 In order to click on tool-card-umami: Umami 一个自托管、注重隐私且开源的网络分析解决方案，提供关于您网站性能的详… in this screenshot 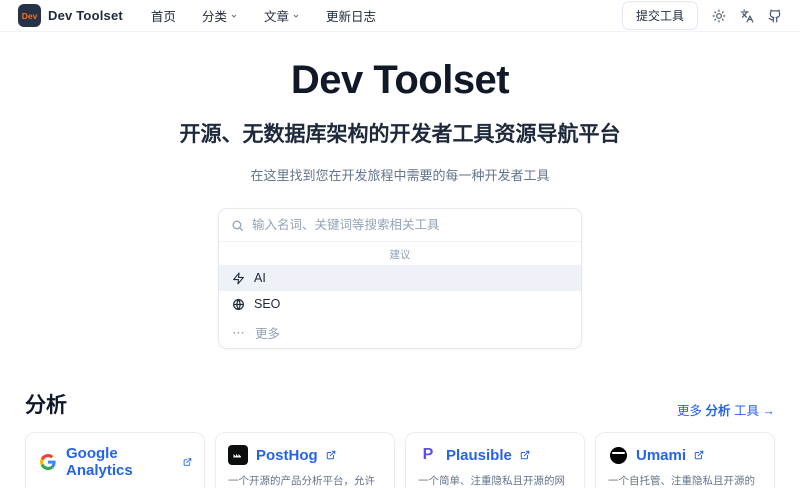, I will do `click(685, 460)`.